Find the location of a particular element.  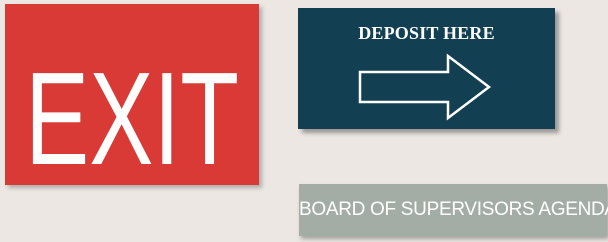

right-arrow-icon is located at coordinates (425, 87).